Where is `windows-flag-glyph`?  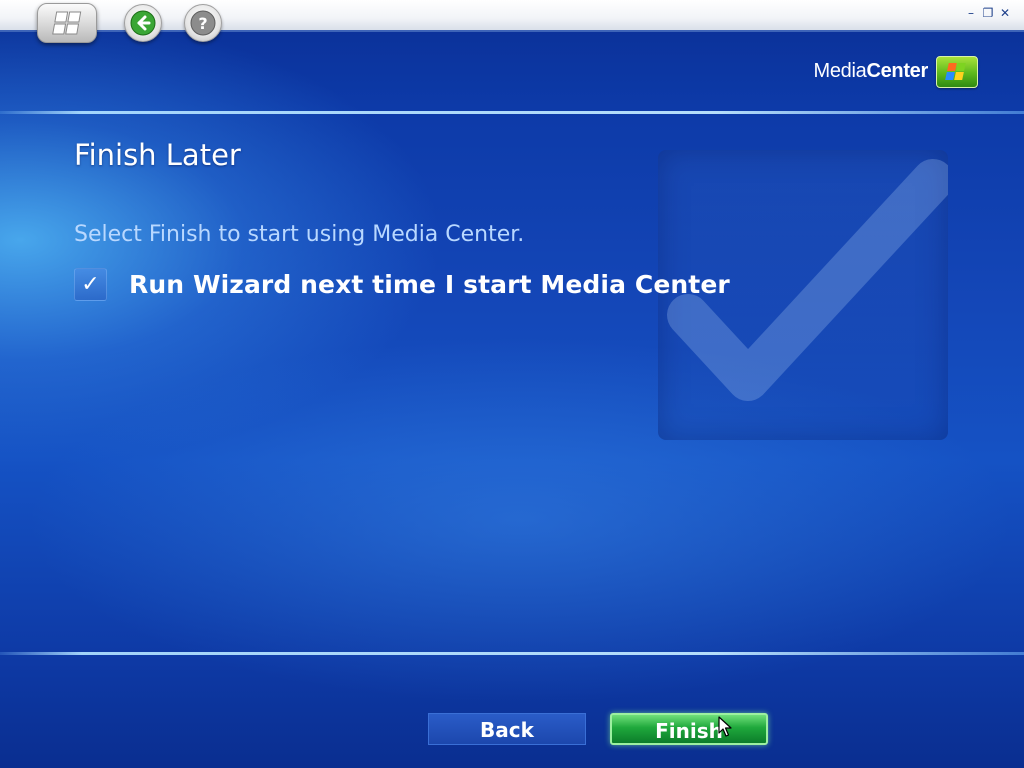 windows-flag-glyph is located at coordinates (955, 71).